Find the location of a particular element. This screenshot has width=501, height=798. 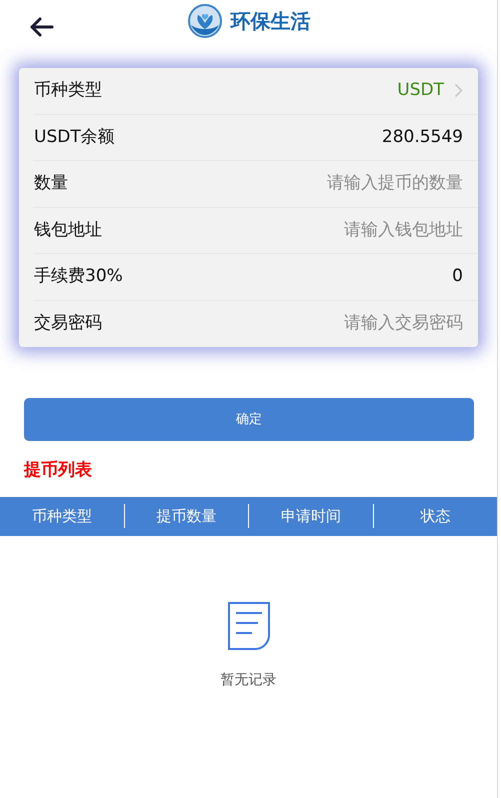

field-label: 交易密码 is located at coordinates (68, 323).